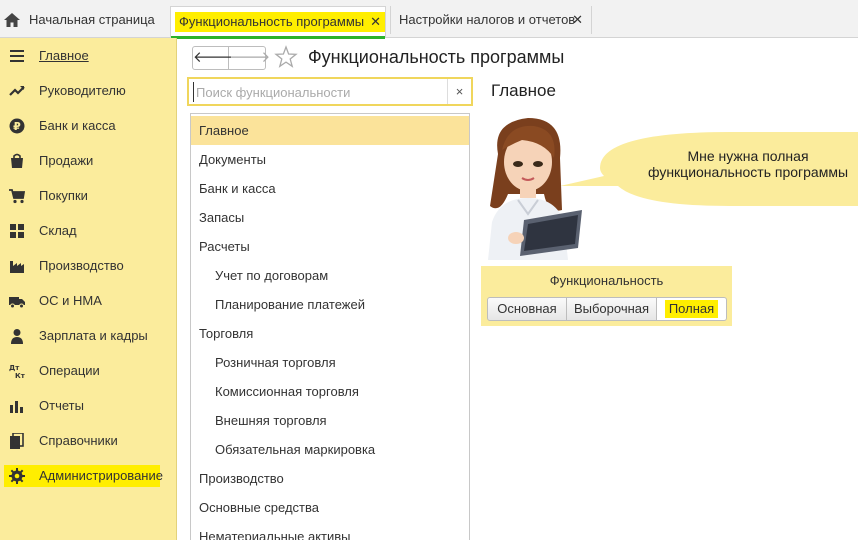 Image resolution: width=858 pixels, height=540 pixels. What do you see at coordinates (17, 441) in the screenshot?
I see `books-icon` at bounding box center [17, 441].